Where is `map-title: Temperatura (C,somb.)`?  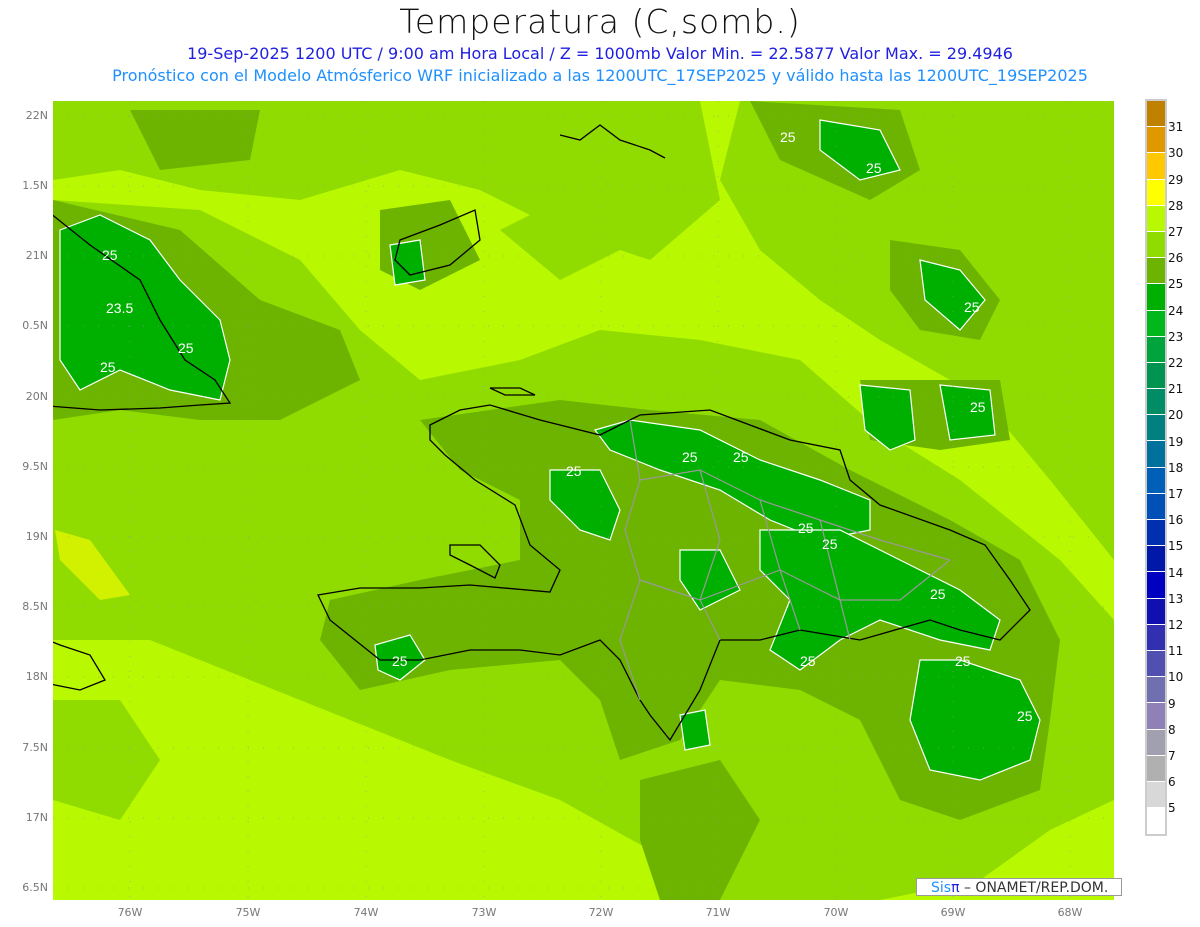
map-title: Temperatura (C,somb.) is located at coordinates (600, 21).